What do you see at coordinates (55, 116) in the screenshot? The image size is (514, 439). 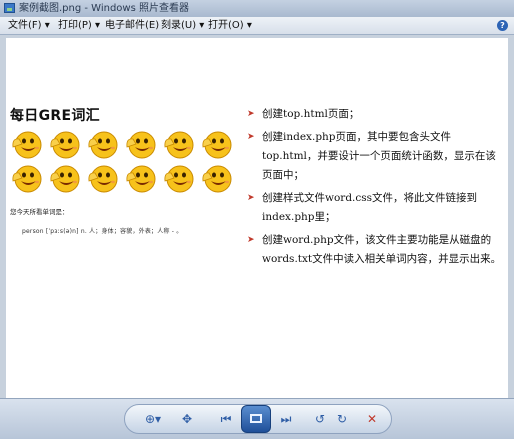 I see `page-heading: 每日GRE词汇` at bounding box center [55, 116].